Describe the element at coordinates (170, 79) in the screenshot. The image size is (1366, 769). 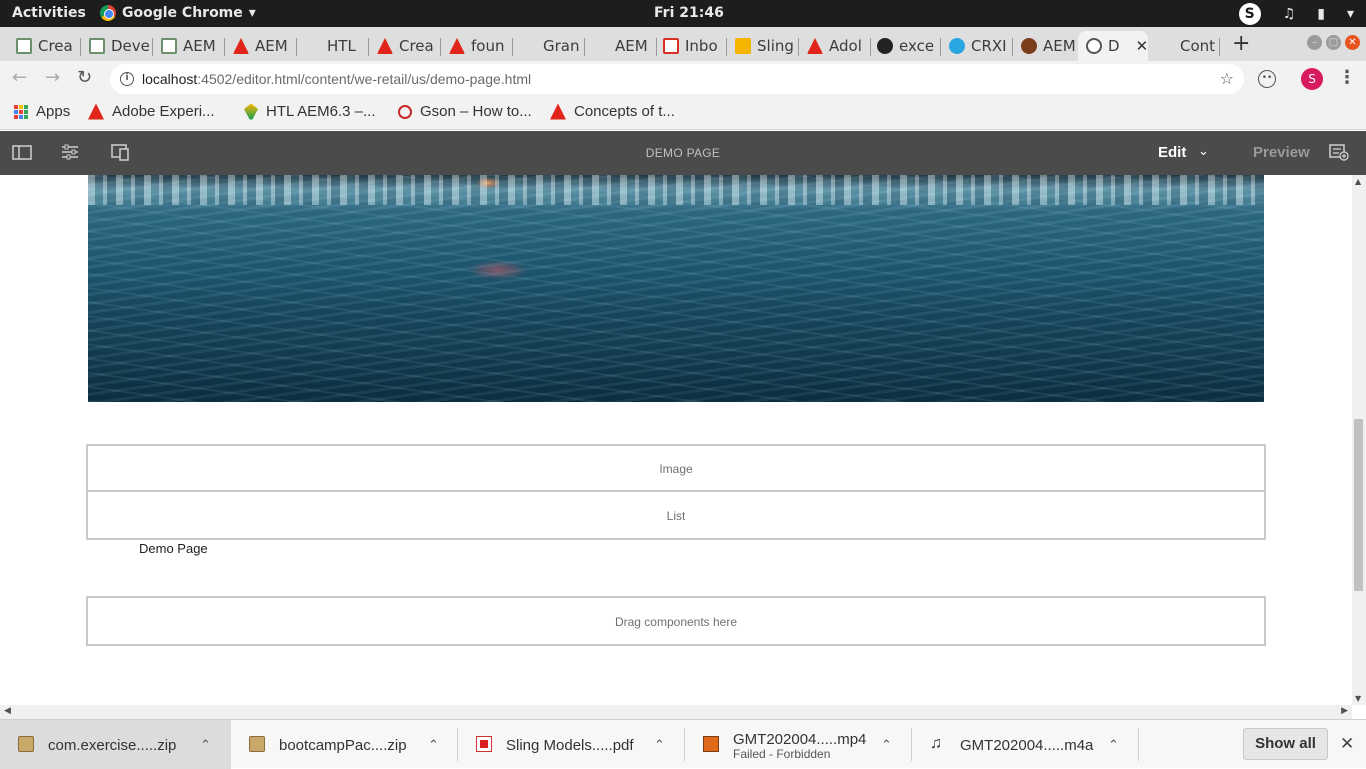
I see `url-host: localhost` at that location.